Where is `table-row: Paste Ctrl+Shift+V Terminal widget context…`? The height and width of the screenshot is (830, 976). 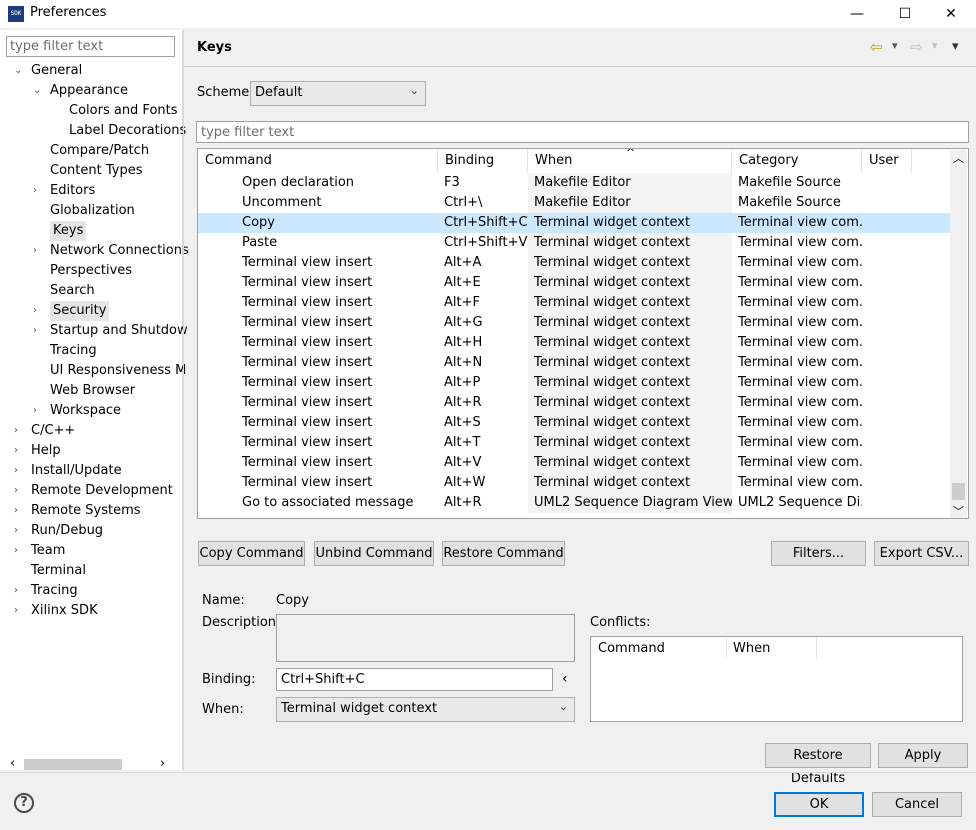
table-row: Paste Ctrl+Shift+V Terminal widget context… is located at coordinates (574, 243).